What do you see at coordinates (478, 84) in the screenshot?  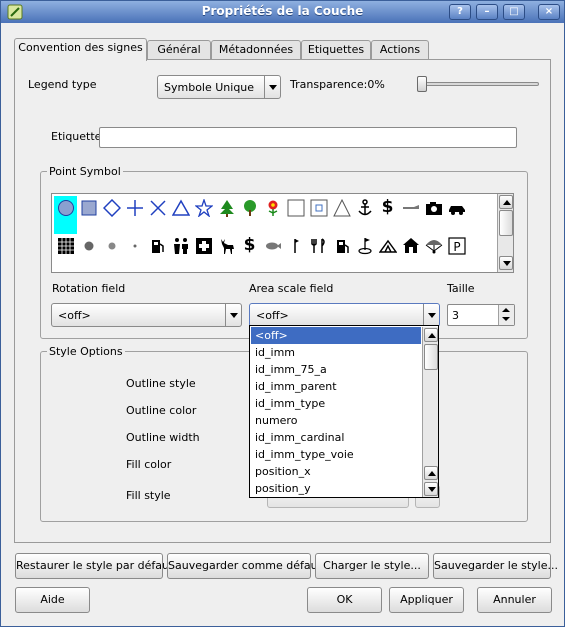 I see `transparency-slider-track` at bounding box center [478, 84].